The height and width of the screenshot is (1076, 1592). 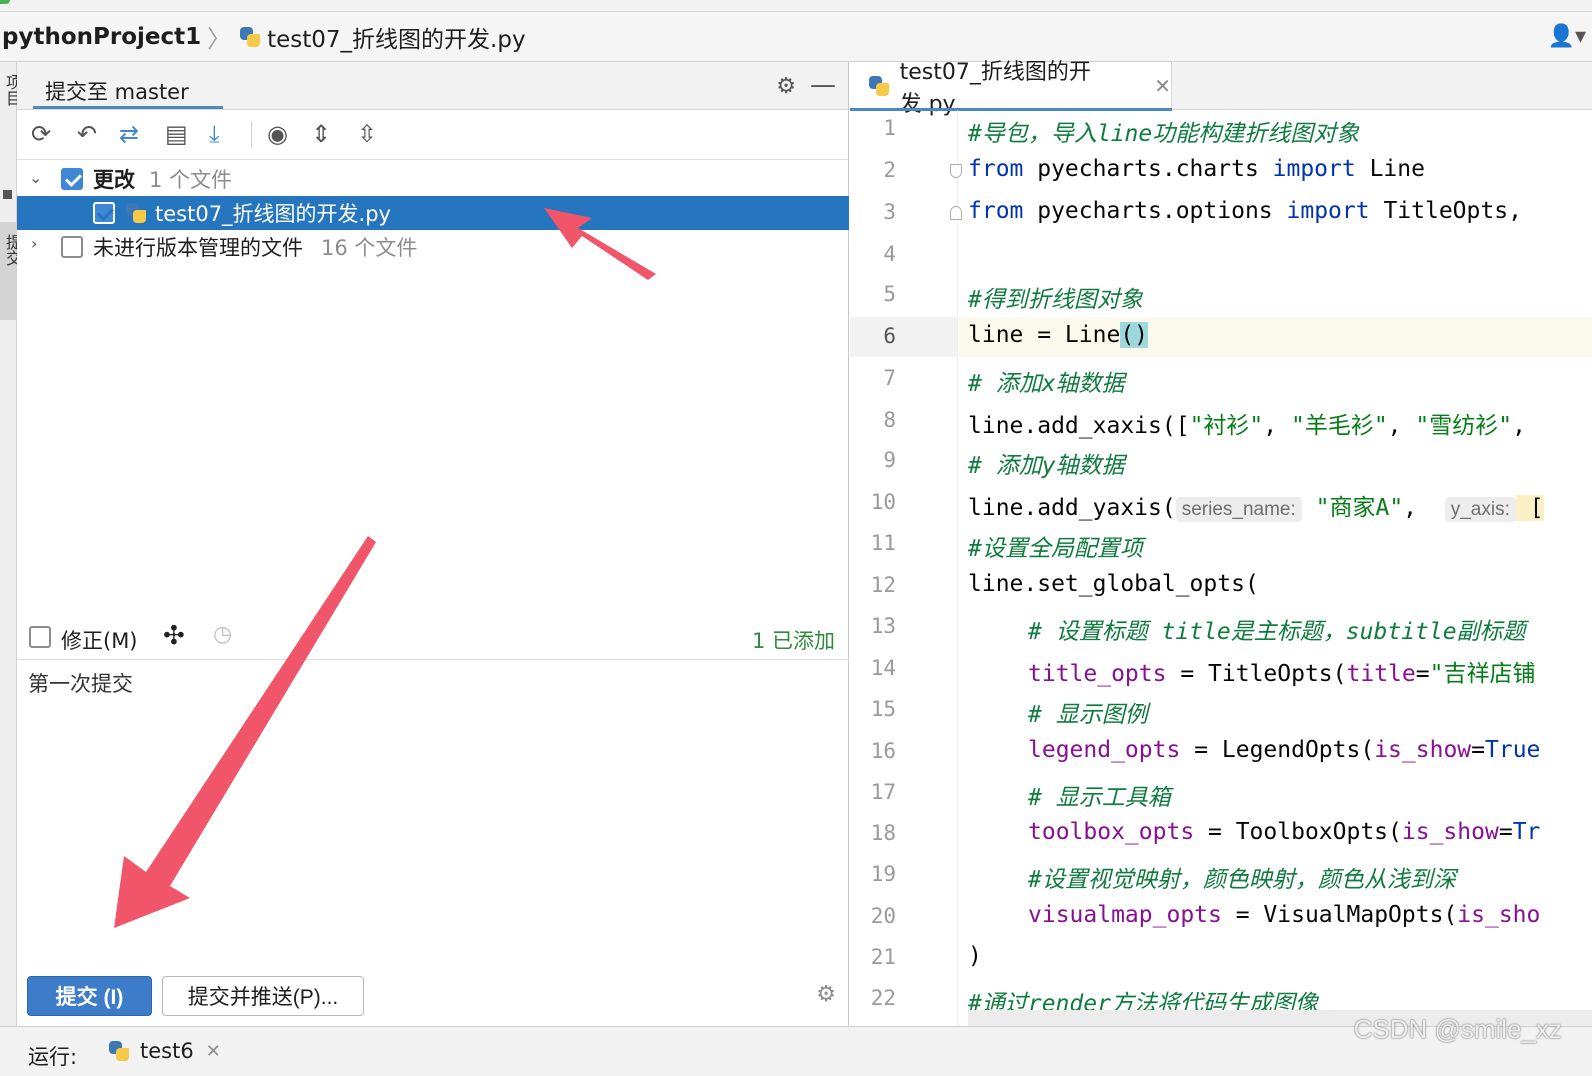 I want to click on unversioned-label: 未进行版本管理的文件, so click(x=198, y=248).